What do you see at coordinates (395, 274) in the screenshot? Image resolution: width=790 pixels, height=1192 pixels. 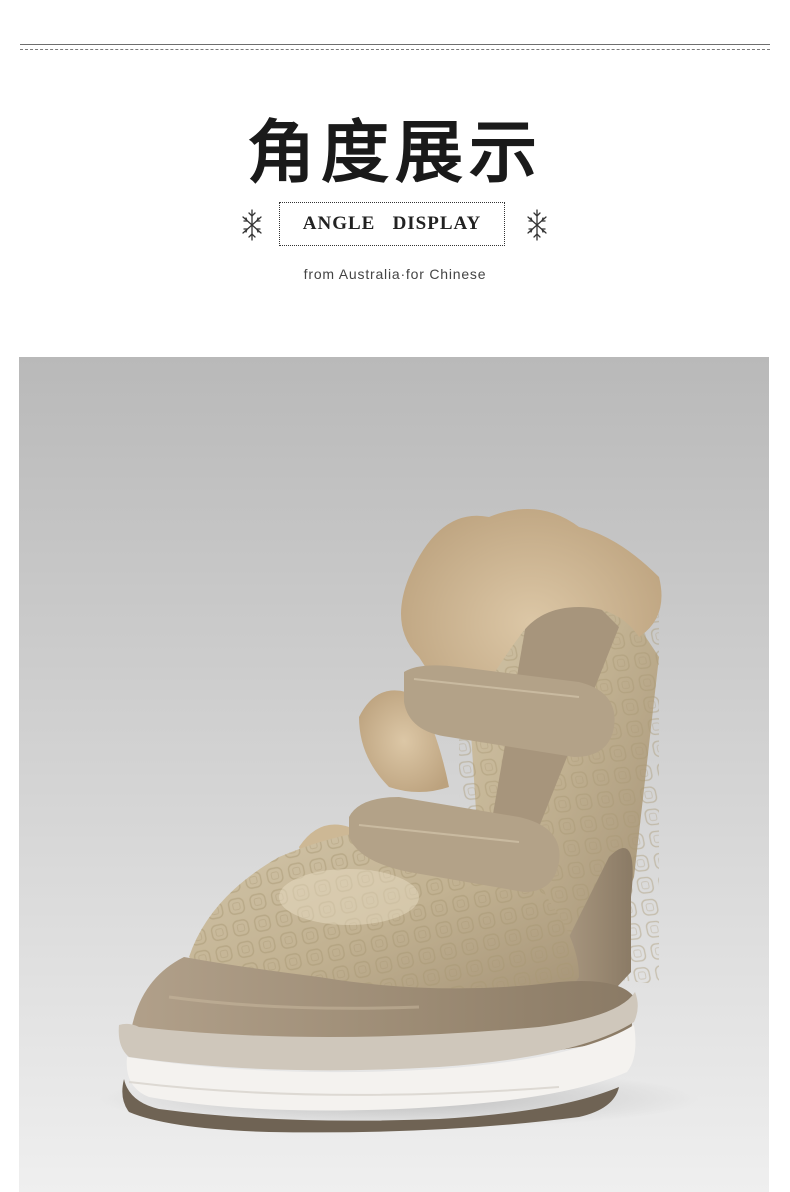 I see `subtitle: from Australia·for Chinese` at bounding box center [395, 274].